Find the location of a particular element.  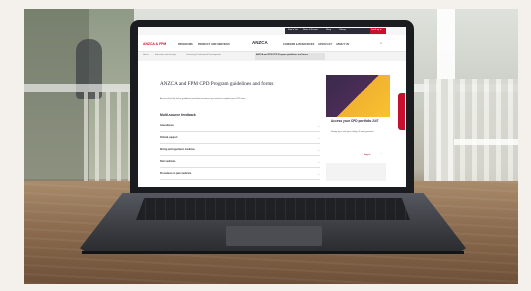

nav-products: PRODUCT AND SERVICES is located at coordinates (214, 44).